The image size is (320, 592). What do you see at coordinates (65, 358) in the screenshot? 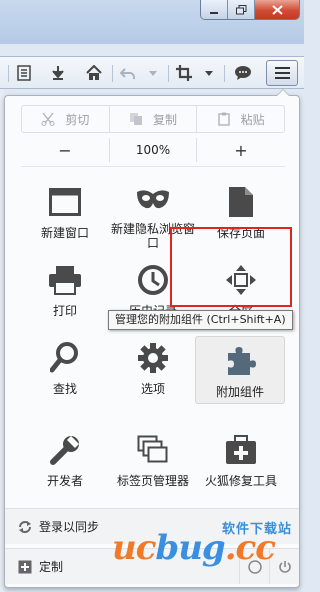
I see `search-icon` at bounding box center [65, 358].